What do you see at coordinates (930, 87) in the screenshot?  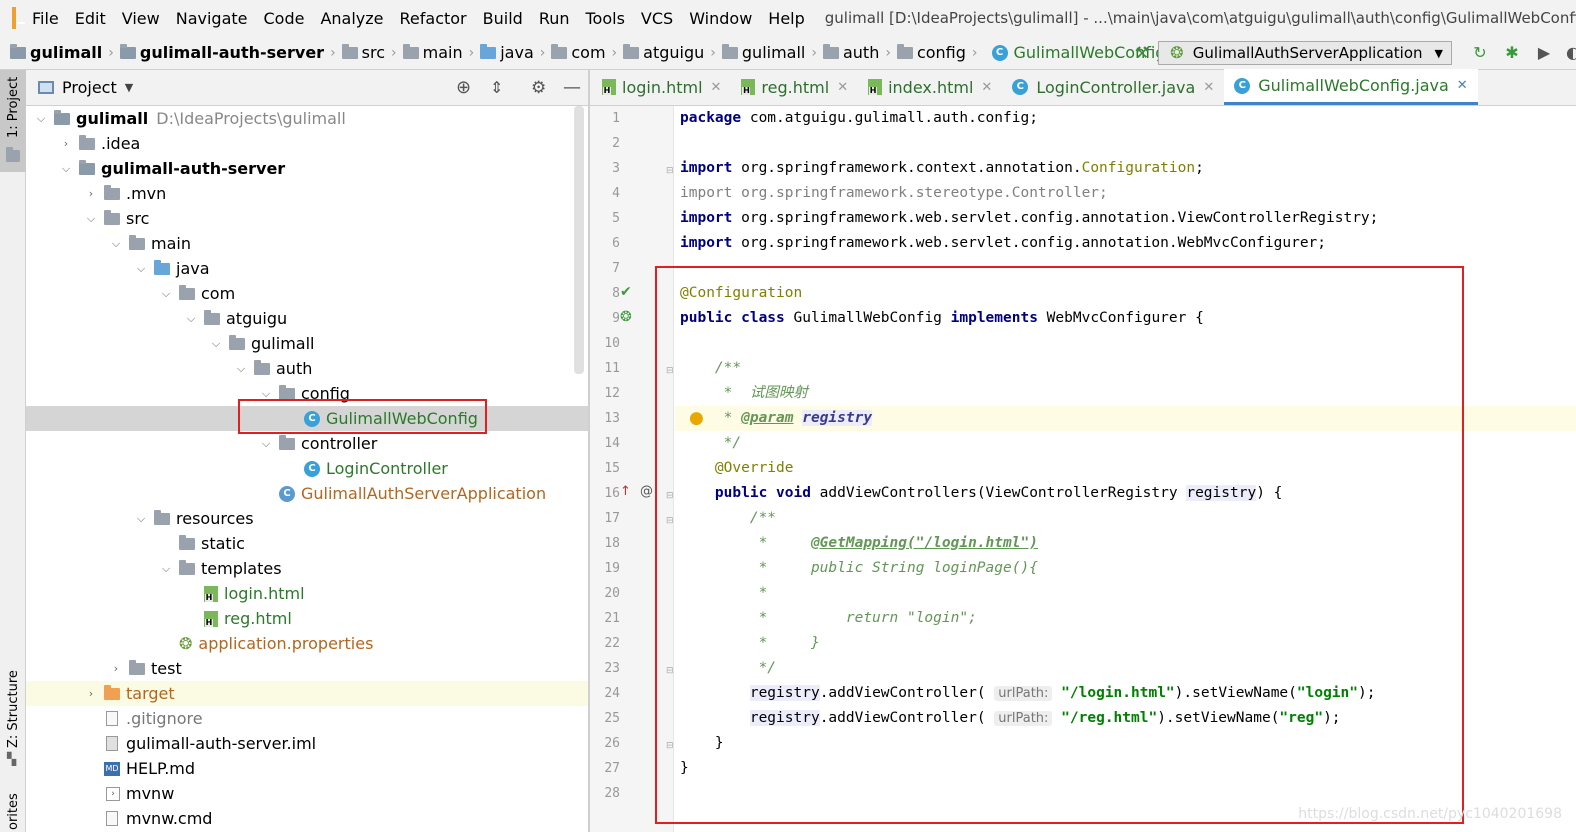 I see `tab-index-html: index.html ✕` at bounding box center [930, 87].